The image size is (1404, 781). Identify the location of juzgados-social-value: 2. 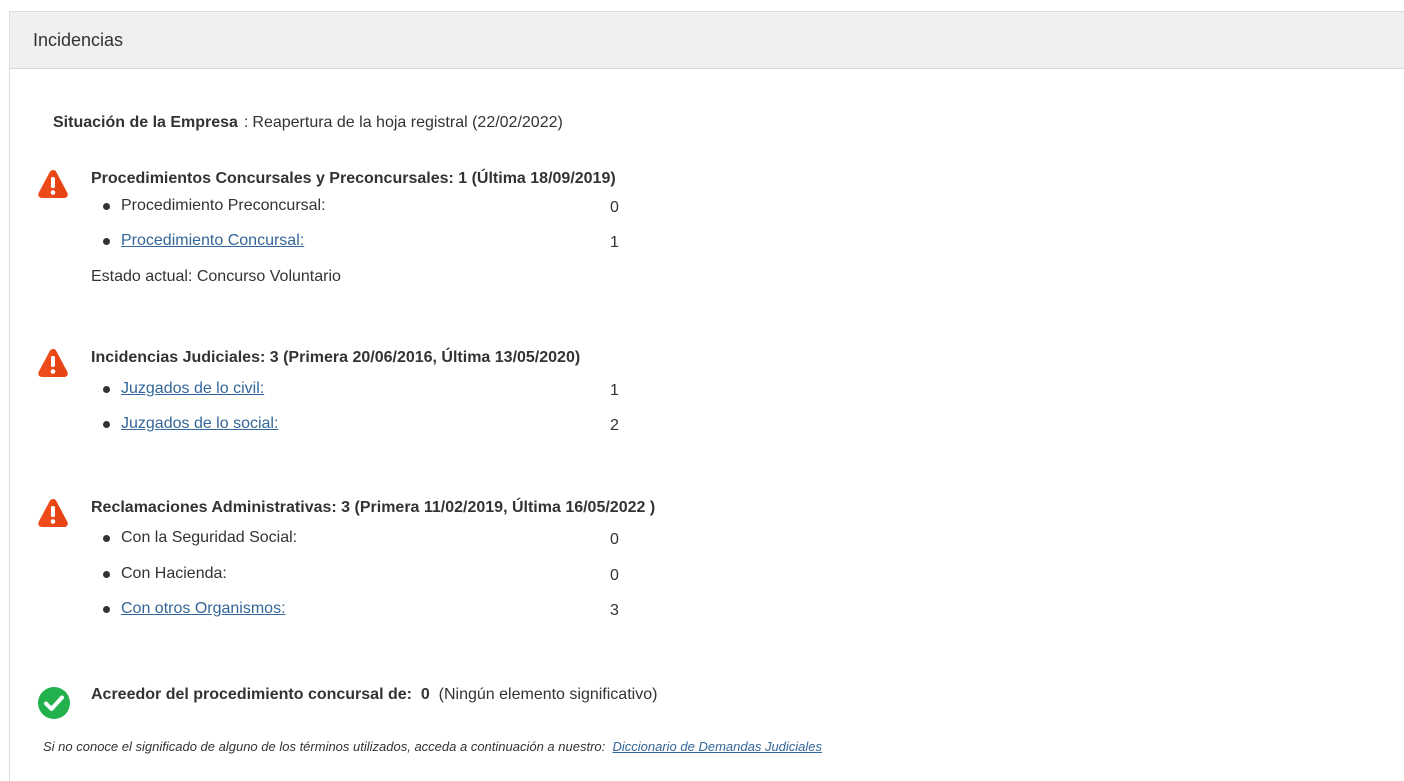
(614, 425).